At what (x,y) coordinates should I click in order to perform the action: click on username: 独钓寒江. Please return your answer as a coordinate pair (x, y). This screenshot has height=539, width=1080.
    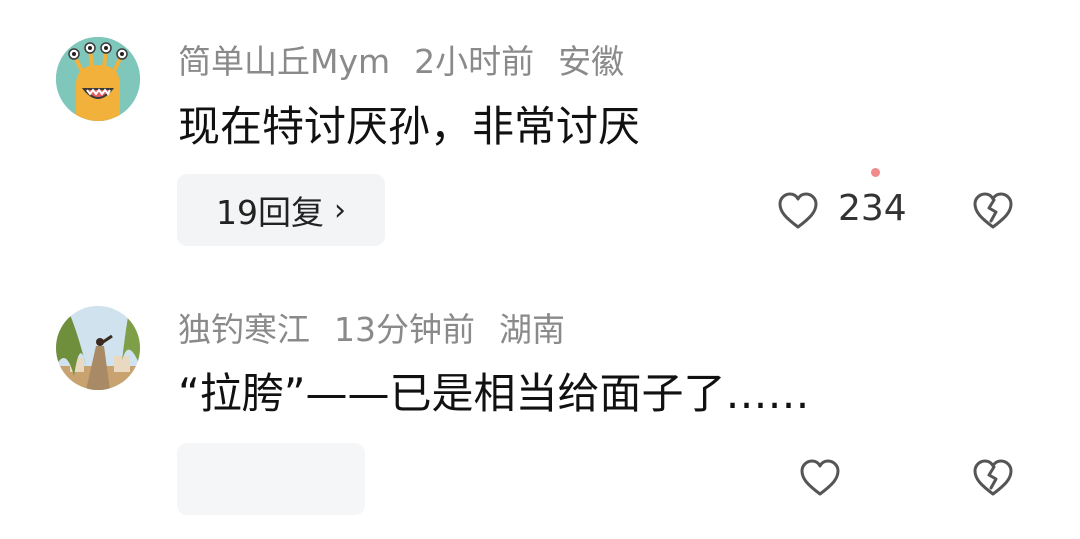
    Looking at the image, I should click on (244, 329).